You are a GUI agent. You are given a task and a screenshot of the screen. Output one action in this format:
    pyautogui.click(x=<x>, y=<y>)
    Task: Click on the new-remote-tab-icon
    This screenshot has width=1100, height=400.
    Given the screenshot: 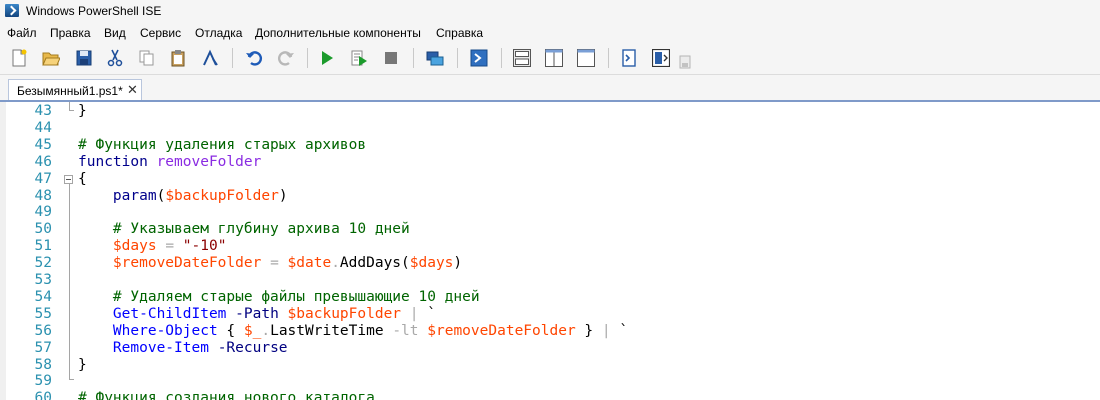 What is the action you would take?
    pyautogui.click(x=435, y=58)
    